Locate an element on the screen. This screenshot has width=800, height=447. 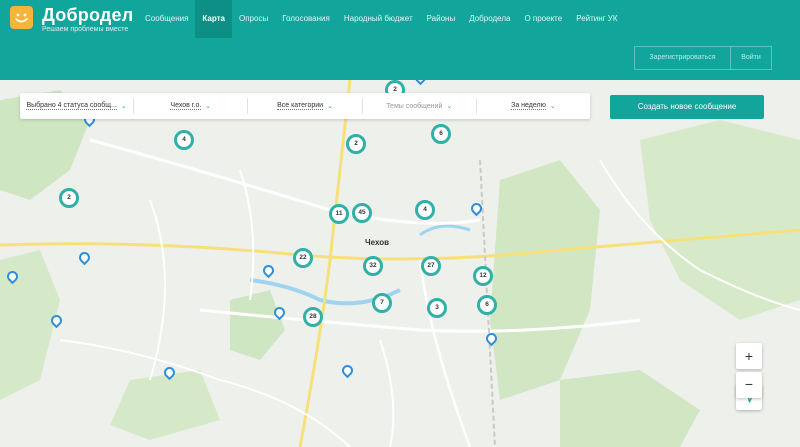
map-cluster: 32 is located at coordinates (373, 266).